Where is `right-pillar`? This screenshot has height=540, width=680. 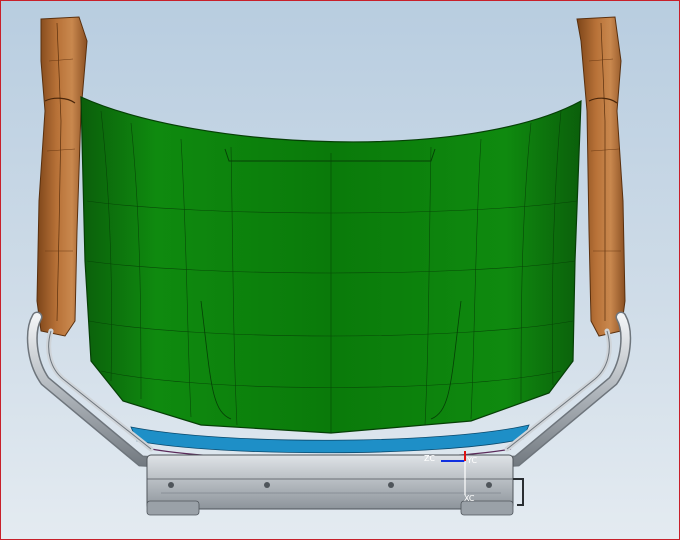
right-pillar is located at coordinates (601, 176).